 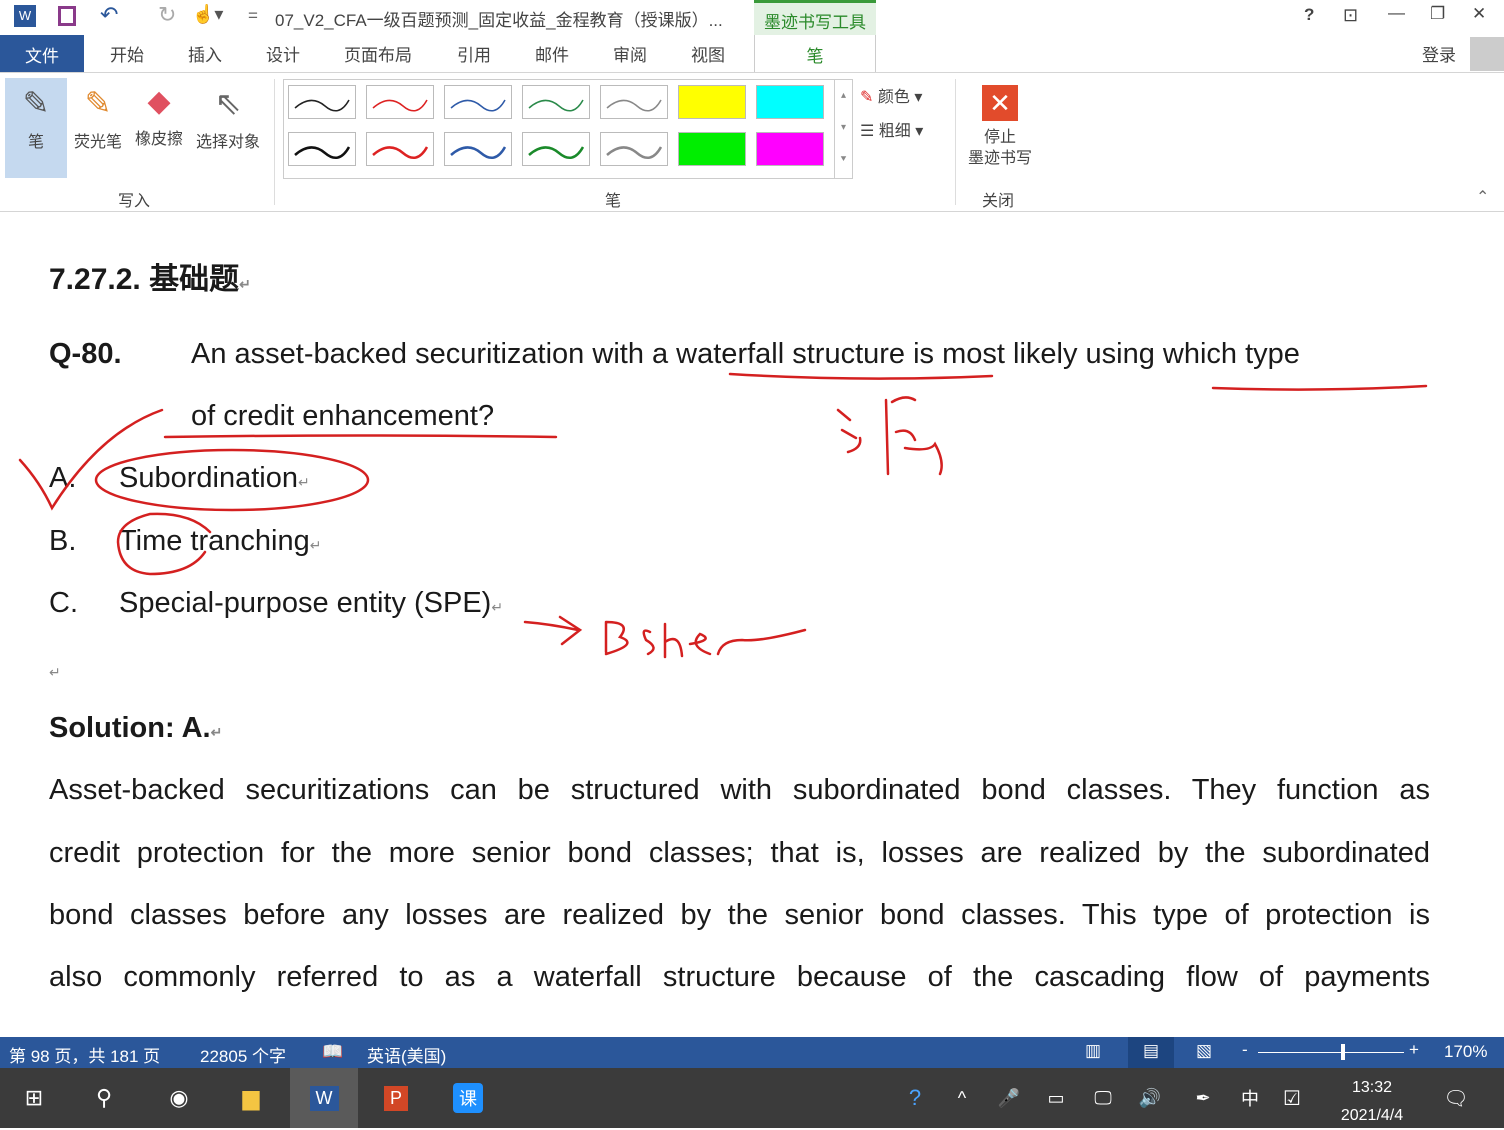 What do you see at coordinates (1000, 103) in the screenshot?
I see `close-x-icon: ✕` at bounding box center [1000, 103].